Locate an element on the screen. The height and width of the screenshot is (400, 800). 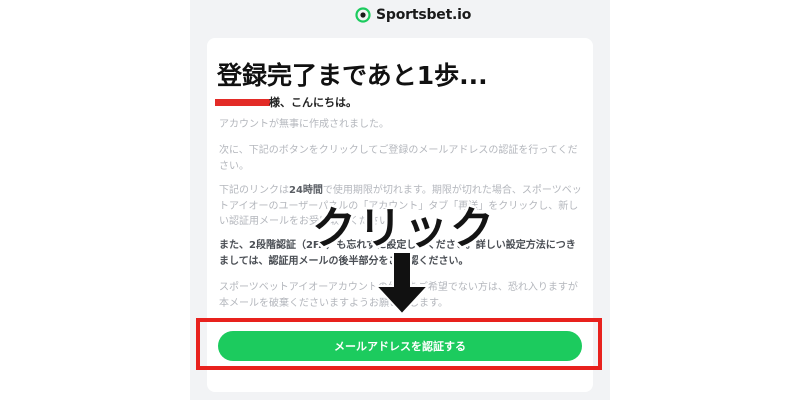
redacted-username is located at coordinates (242, 102).